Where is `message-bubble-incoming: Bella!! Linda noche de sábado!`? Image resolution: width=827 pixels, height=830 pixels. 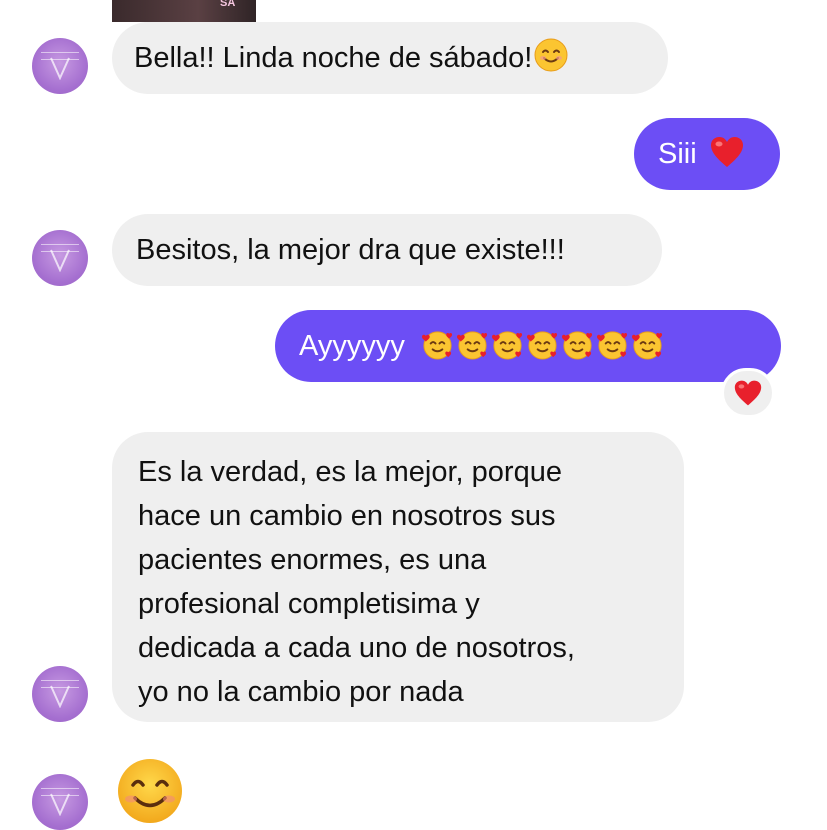
message-bubble-incoming: Bella!! Linda noche de sábado! is located at coordinates (390, 58).